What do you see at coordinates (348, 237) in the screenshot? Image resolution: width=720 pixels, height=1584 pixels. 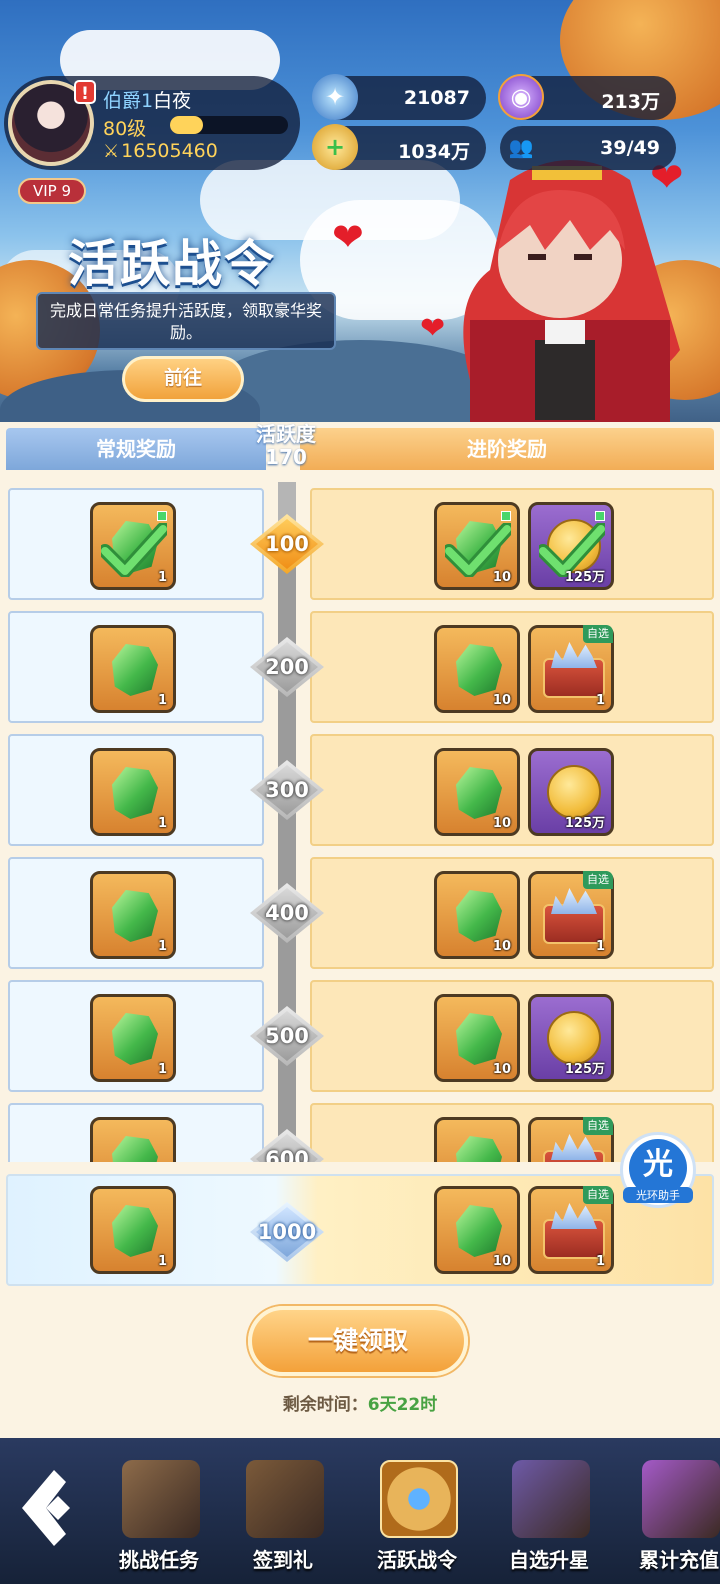 I see `heart-icon: ❤` at bounding box center [348, 237].